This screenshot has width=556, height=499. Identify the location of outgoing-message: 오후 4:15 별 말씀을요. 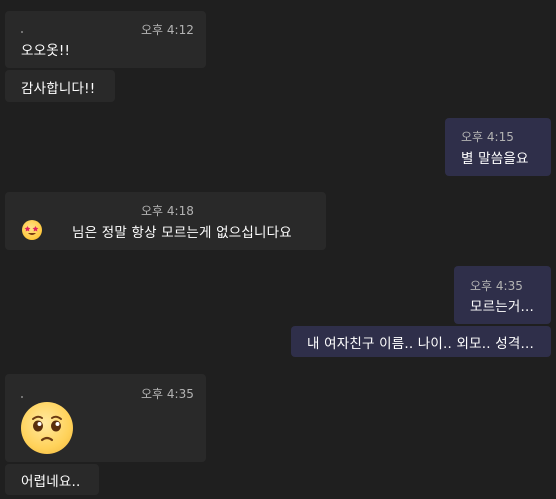
(498, 147).